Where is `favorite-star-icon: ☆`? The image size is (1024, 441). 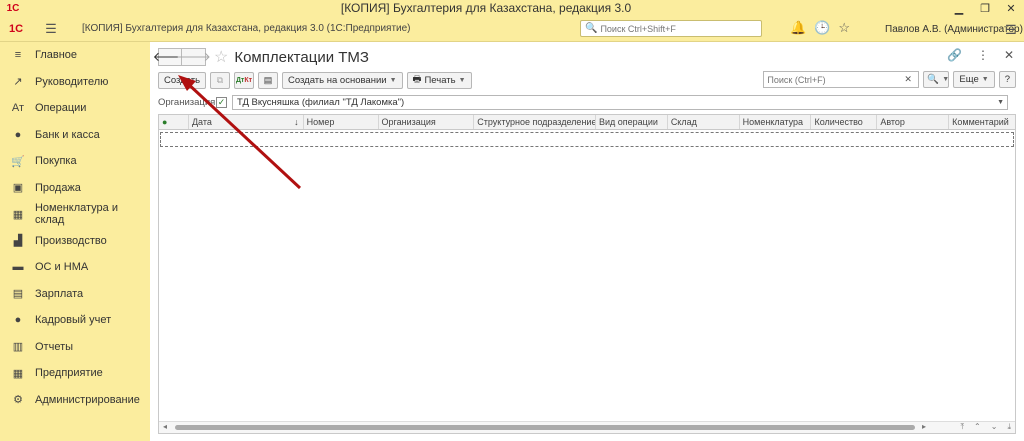
favorite-star-icon: ☆ is located at coordinates (221, 57).